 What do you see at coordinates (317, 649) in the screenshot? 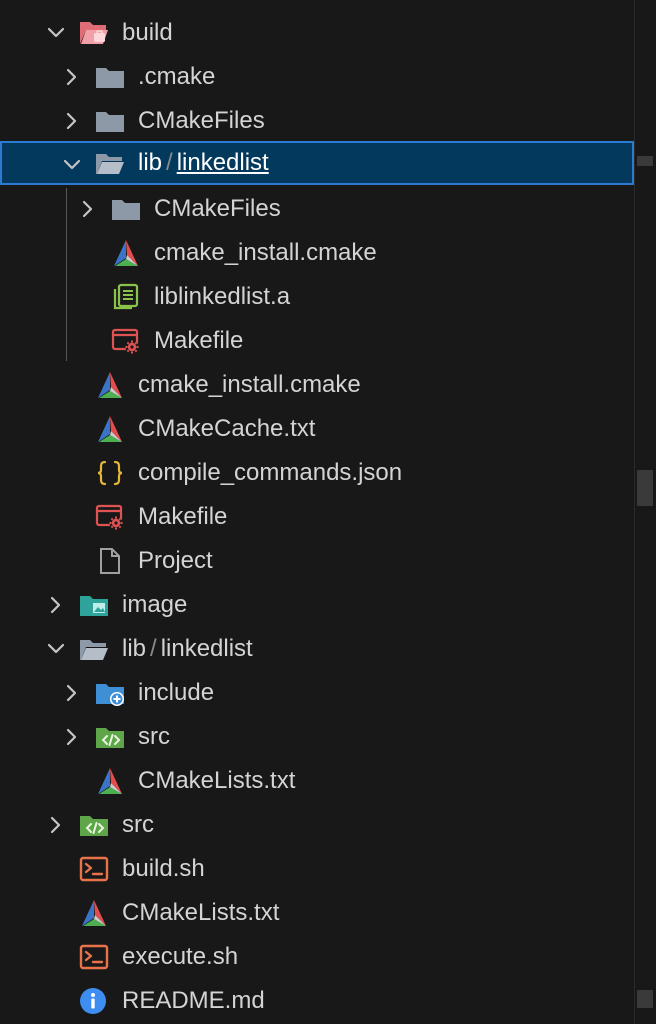
I see `lib-linkedlist-folder: lib / linkedlist` at bounding box center [317, 649].